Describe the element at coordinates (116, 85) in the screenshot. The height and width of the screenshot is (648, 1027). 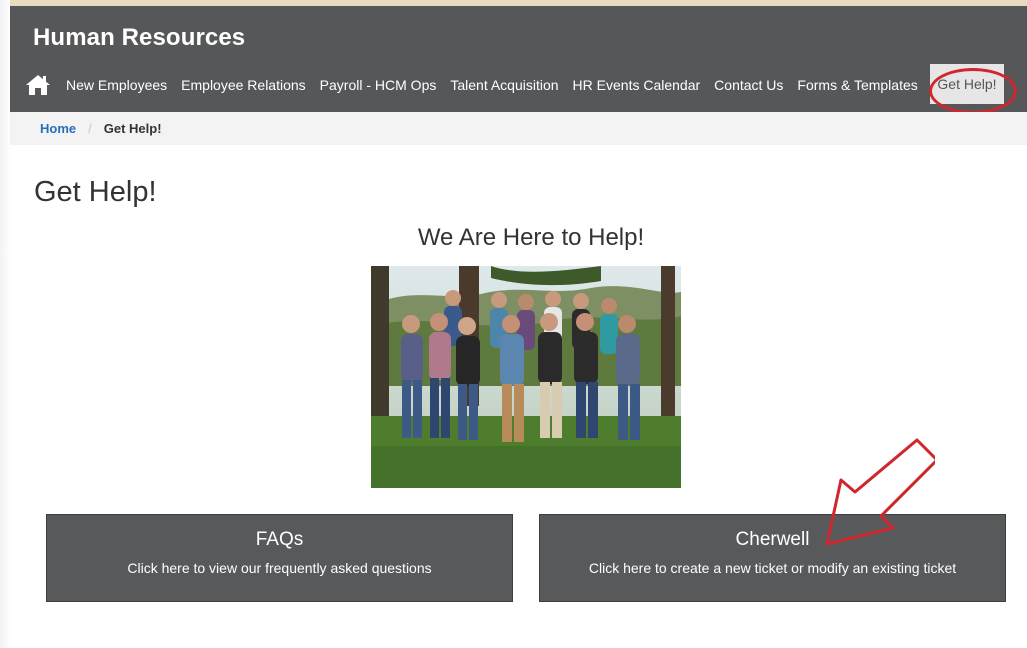
I see `nav-new-employees: New Employees` at that location.